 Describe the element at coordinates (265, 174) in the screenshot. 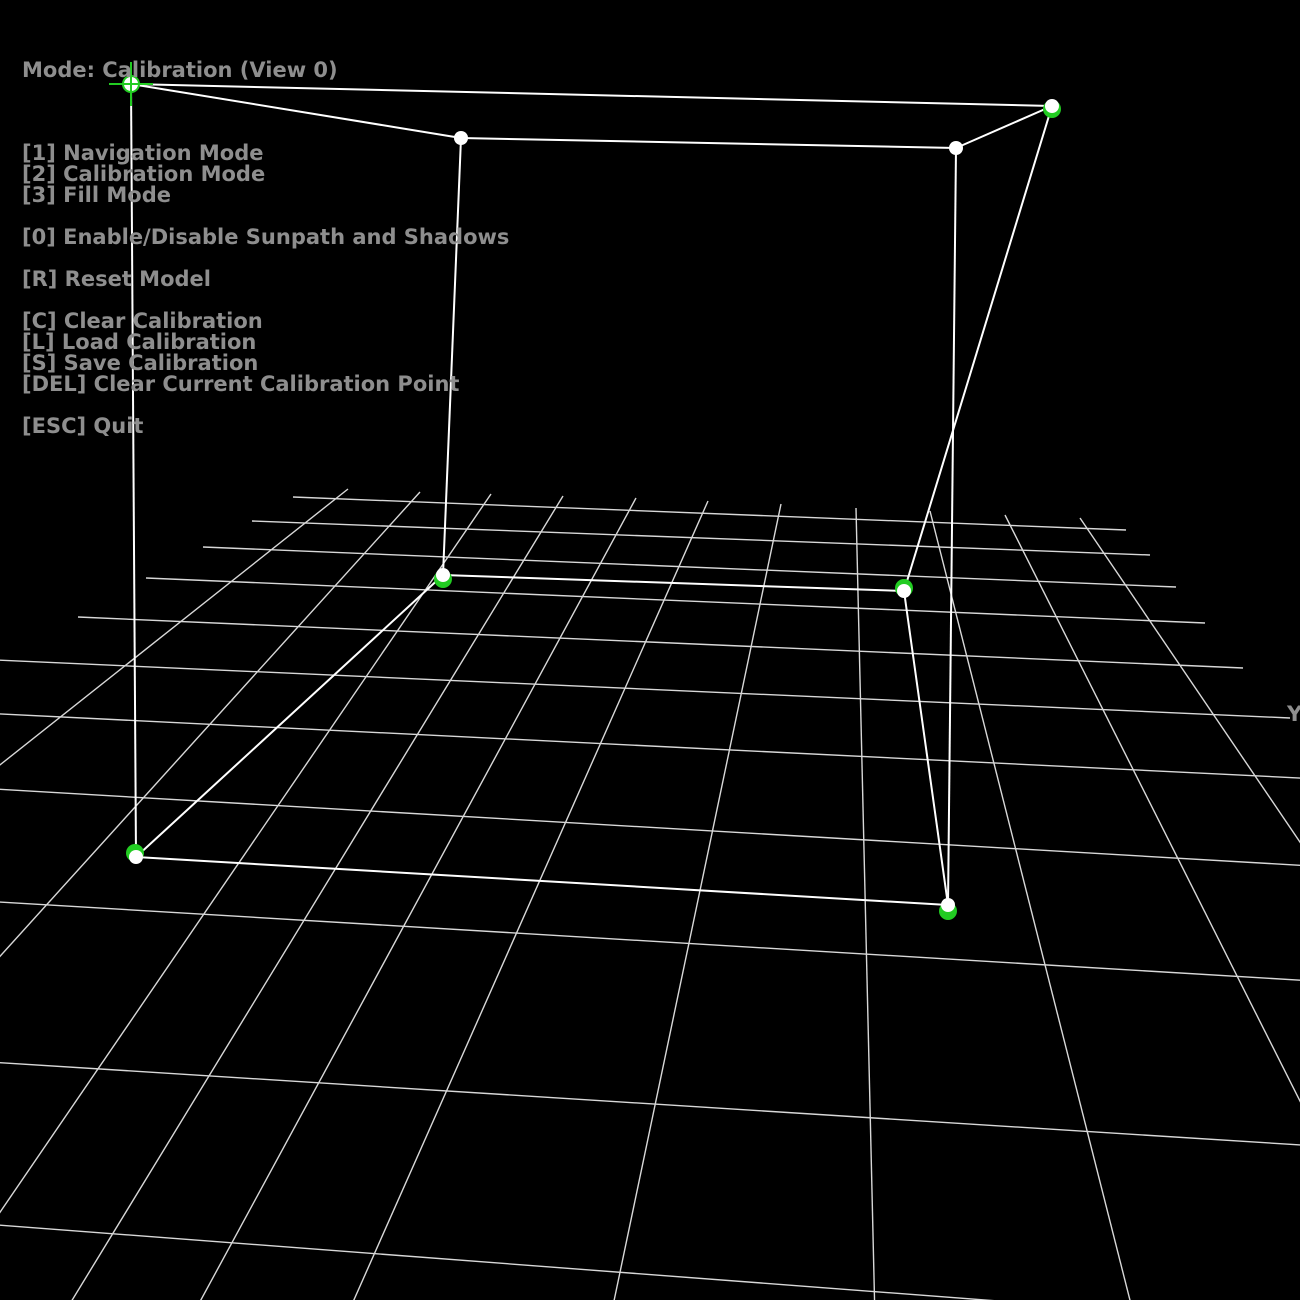

I see `menu-calibration-mode: [2] Calibration Mode` at that location.